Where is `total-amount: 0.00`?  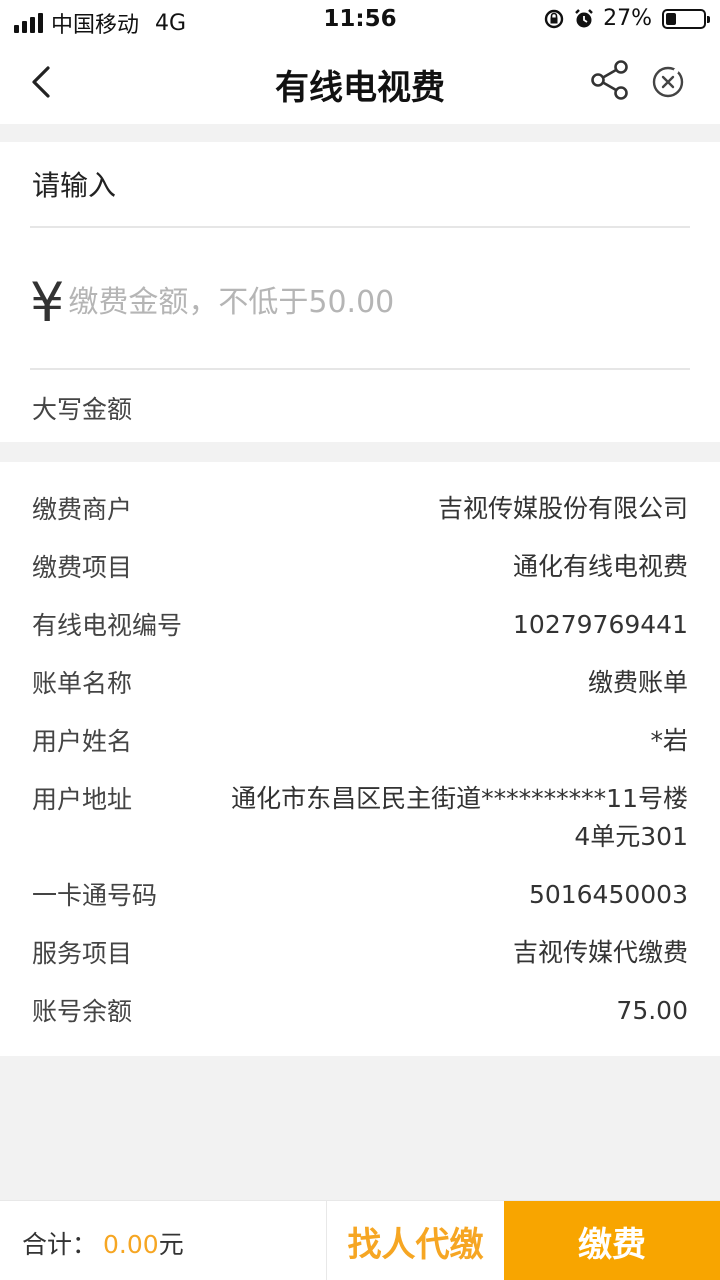
total-amount: 0.00 is located at coordinates (131, 1244).